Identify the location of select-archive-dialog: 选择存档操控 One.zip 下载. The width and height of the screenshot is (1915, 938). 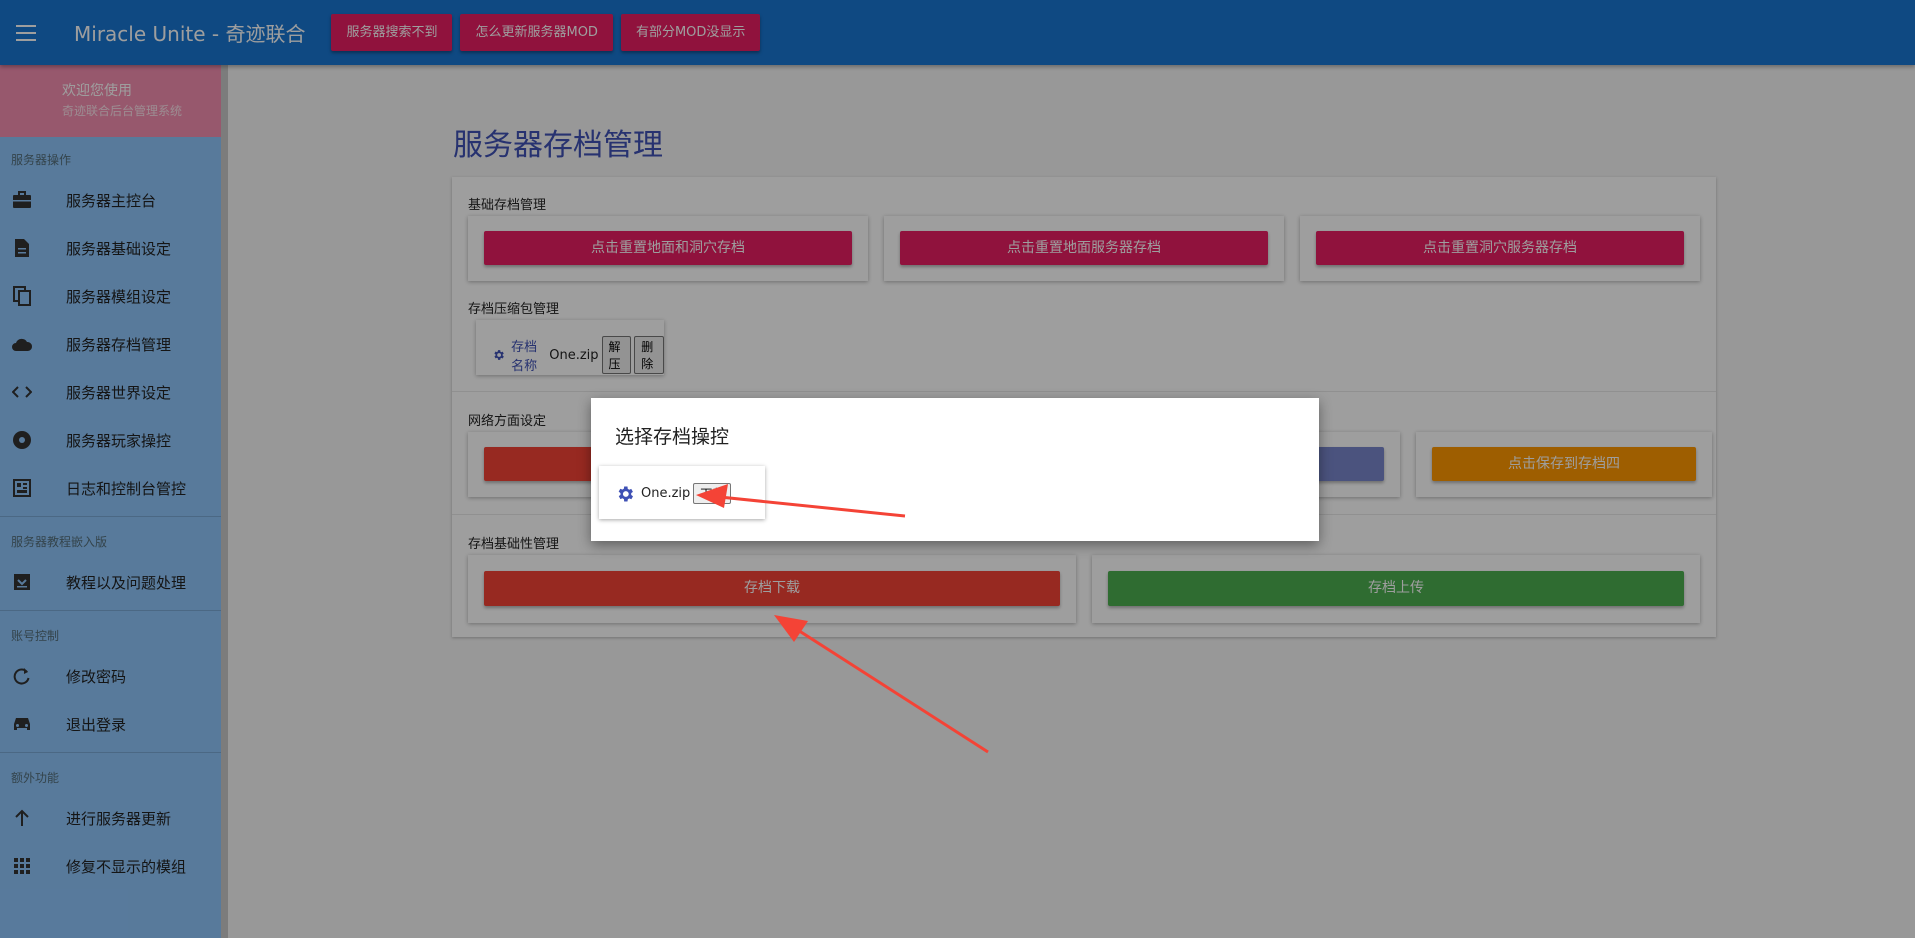
(955, 469).